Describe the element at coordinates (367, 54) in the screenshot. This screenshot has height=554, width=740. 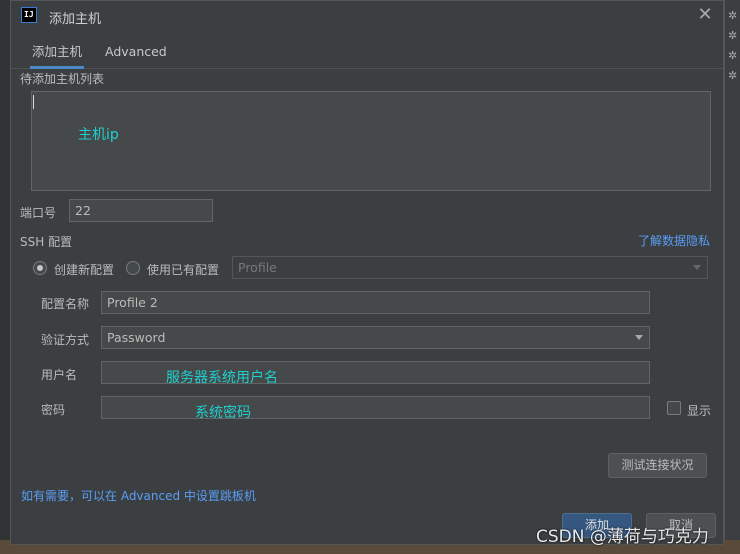
I see `tab-bar: 添加主机 Advanced` at that location.